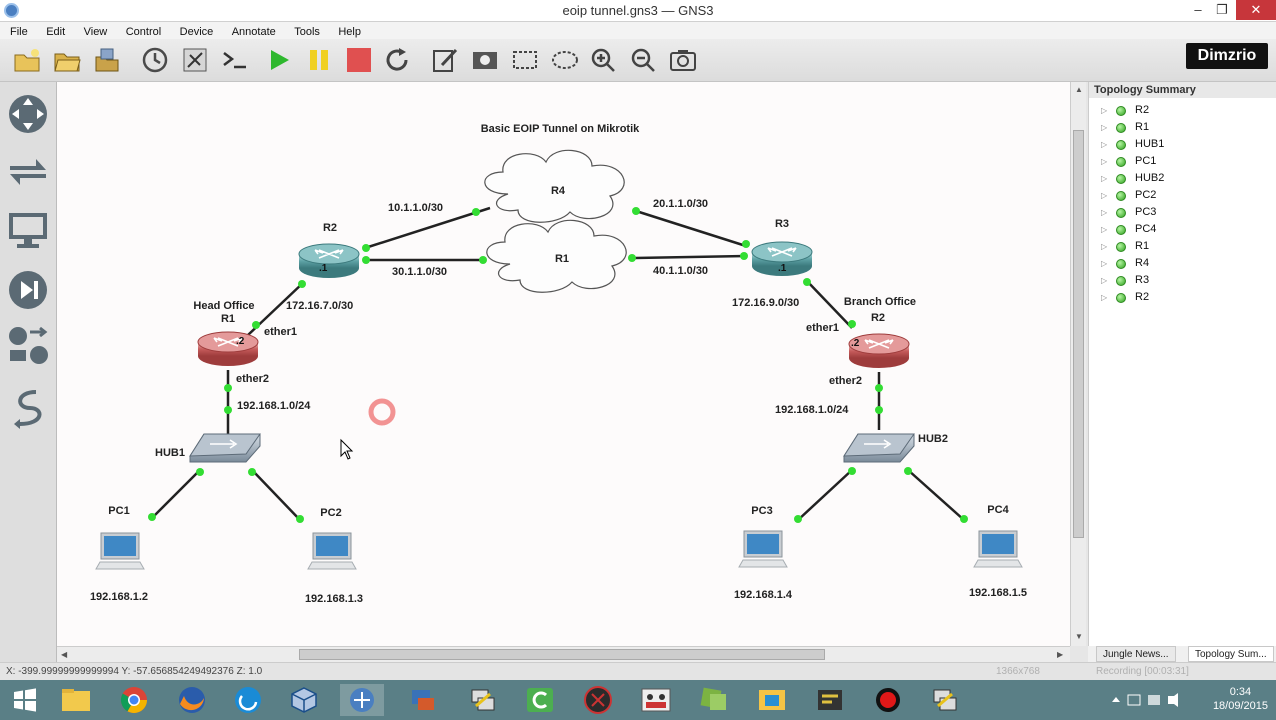 This screenshot has height=720, width=1276. What do you see at coordinates (1060, 654) in the screenshot?
I see `scroll-right-icon: ▶` at bounding box center [1060, 654].